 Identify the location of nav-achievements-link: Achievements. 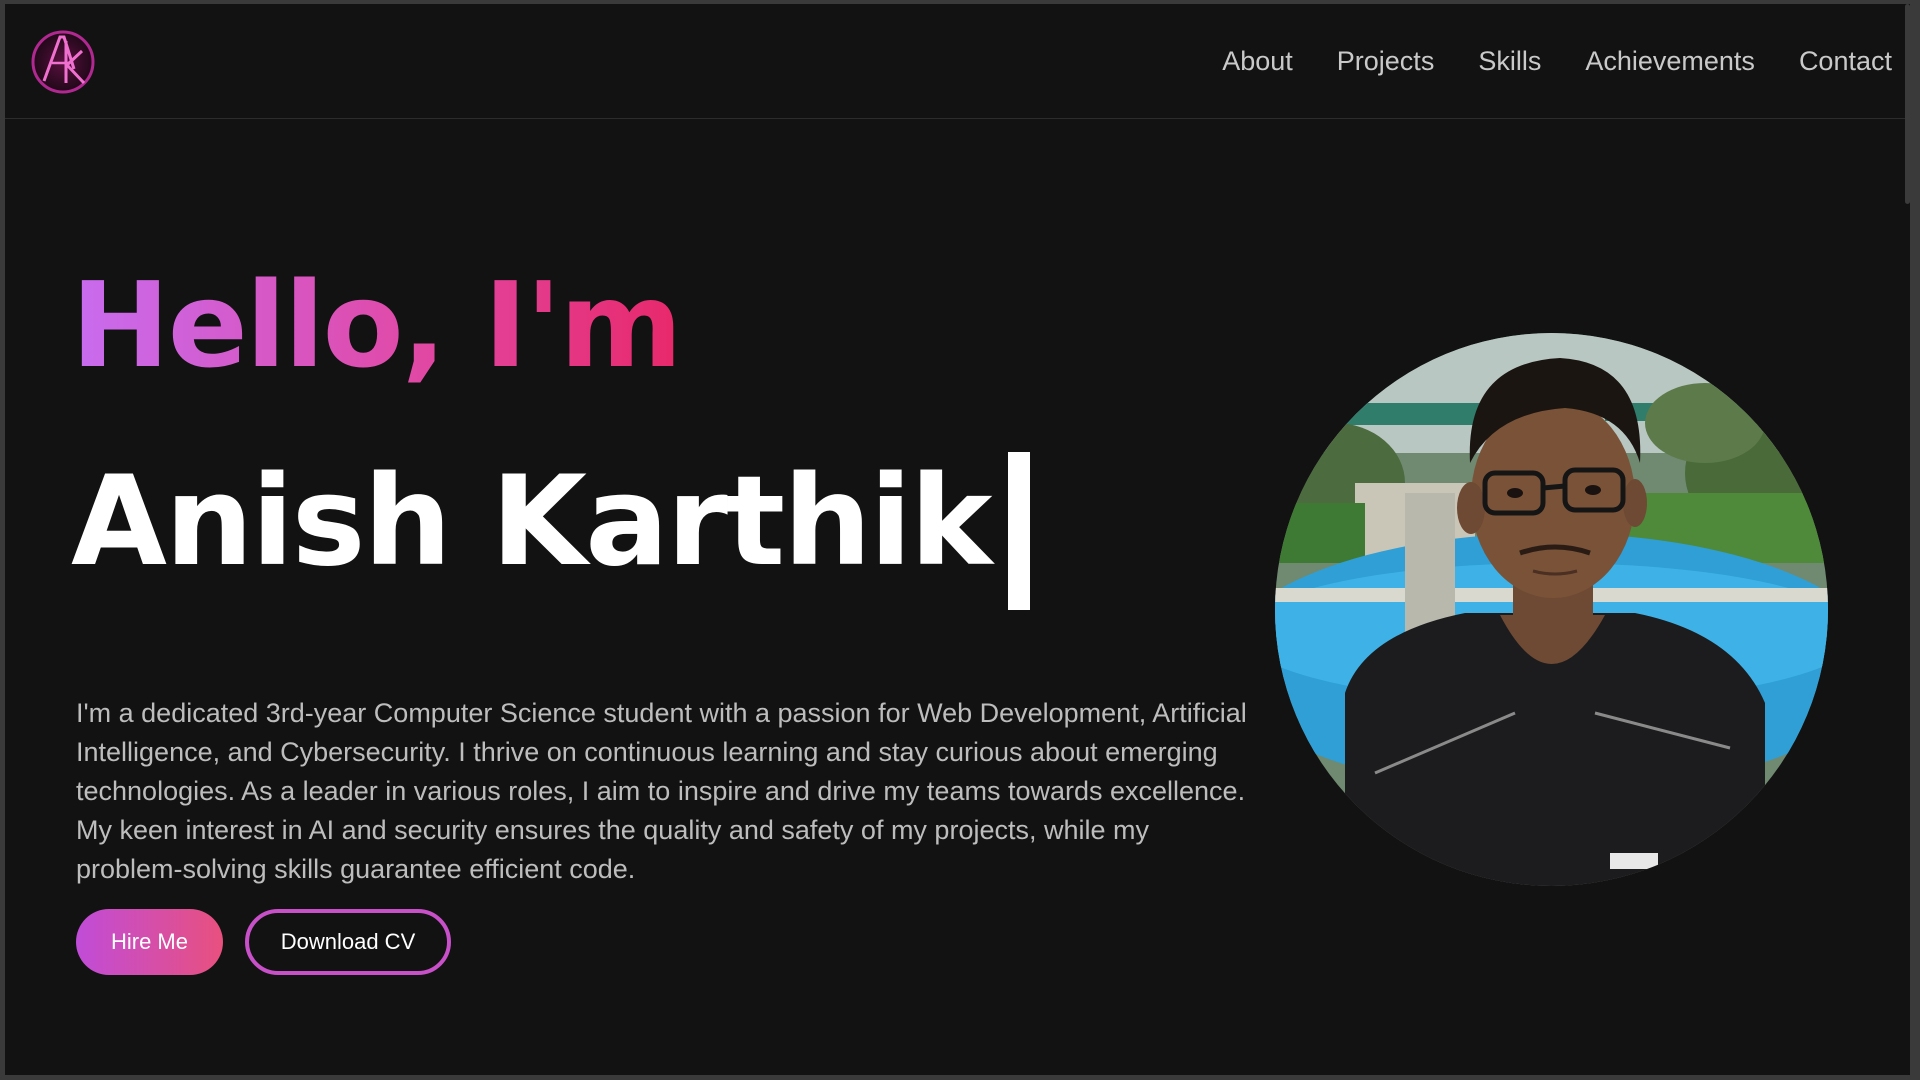
(1670, 61).